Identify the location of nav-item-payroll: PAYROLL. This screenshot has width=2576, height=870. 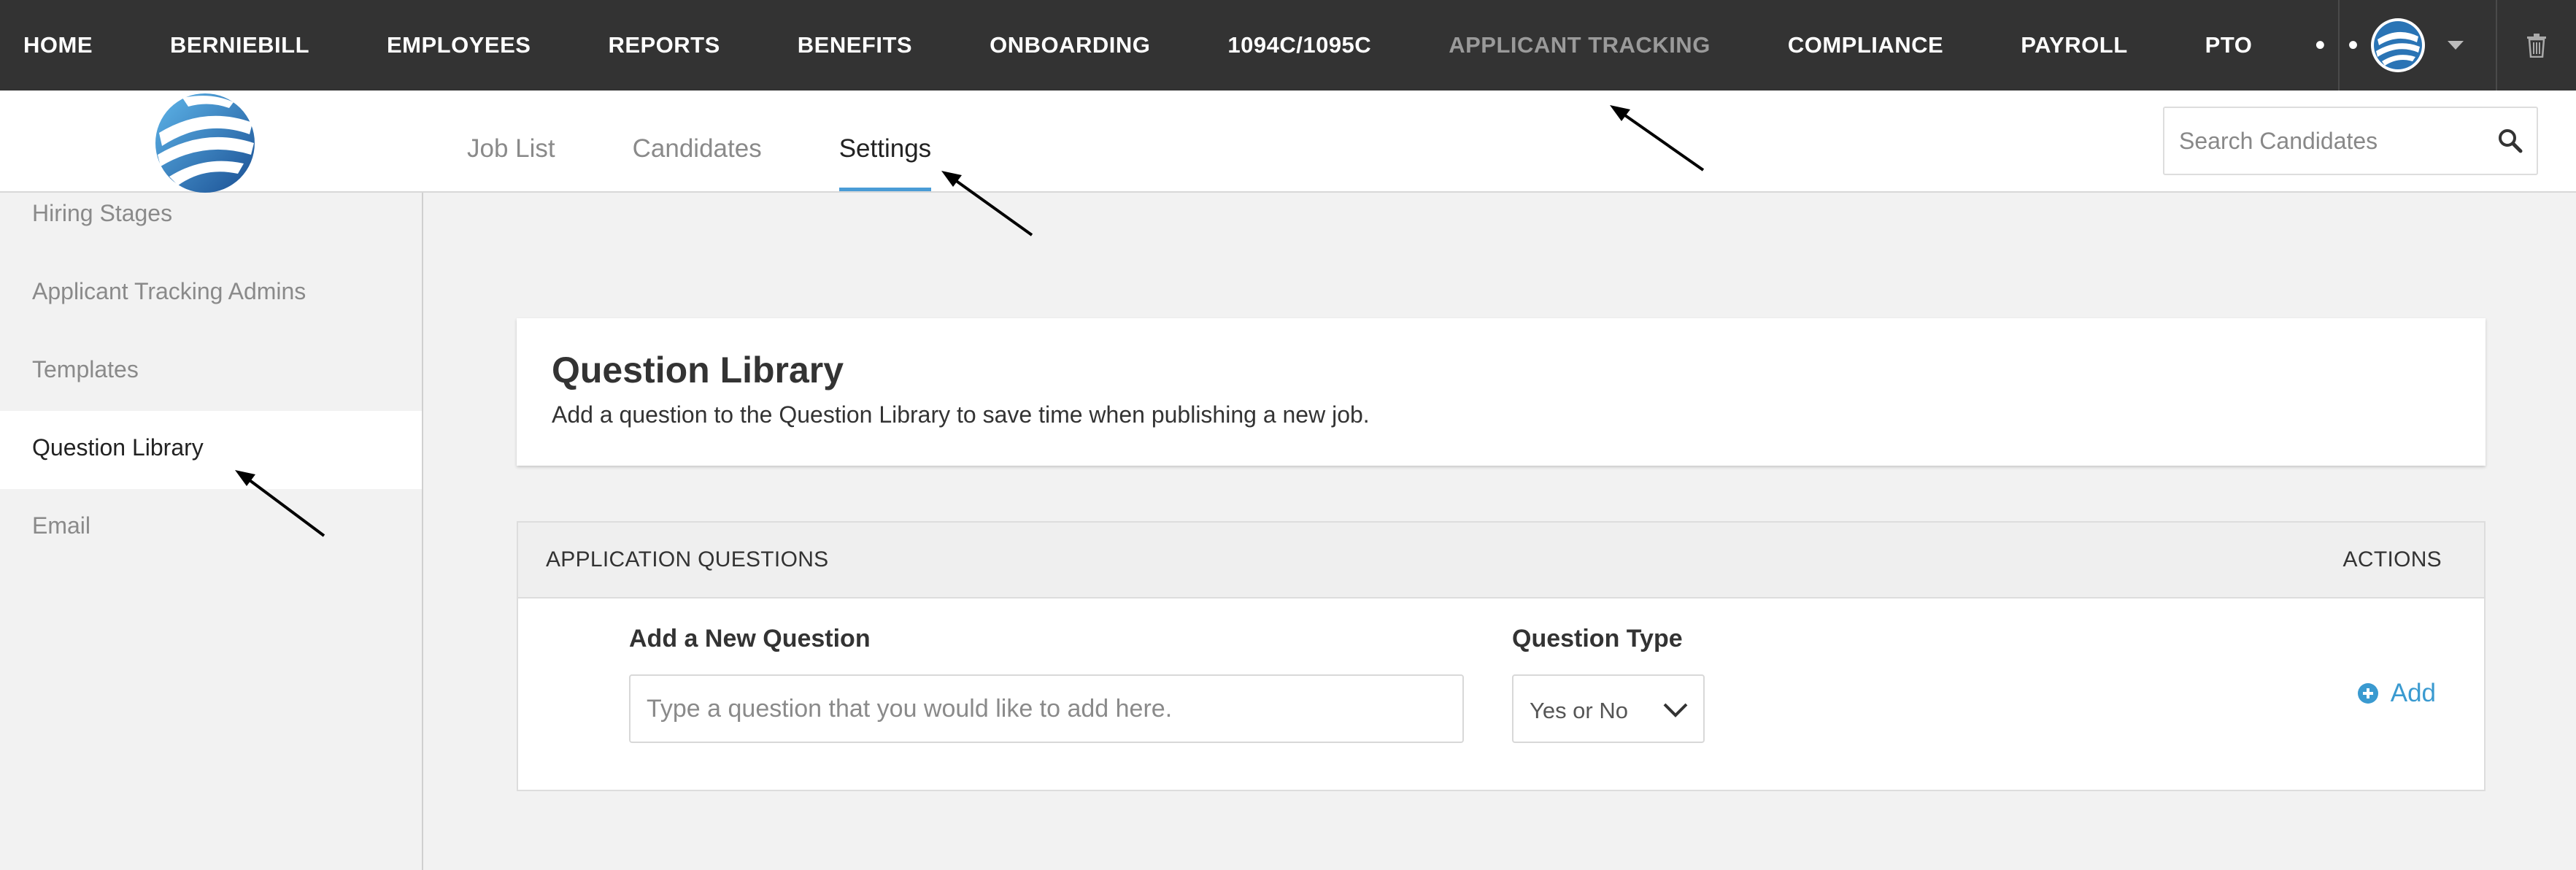
(2074, 45).